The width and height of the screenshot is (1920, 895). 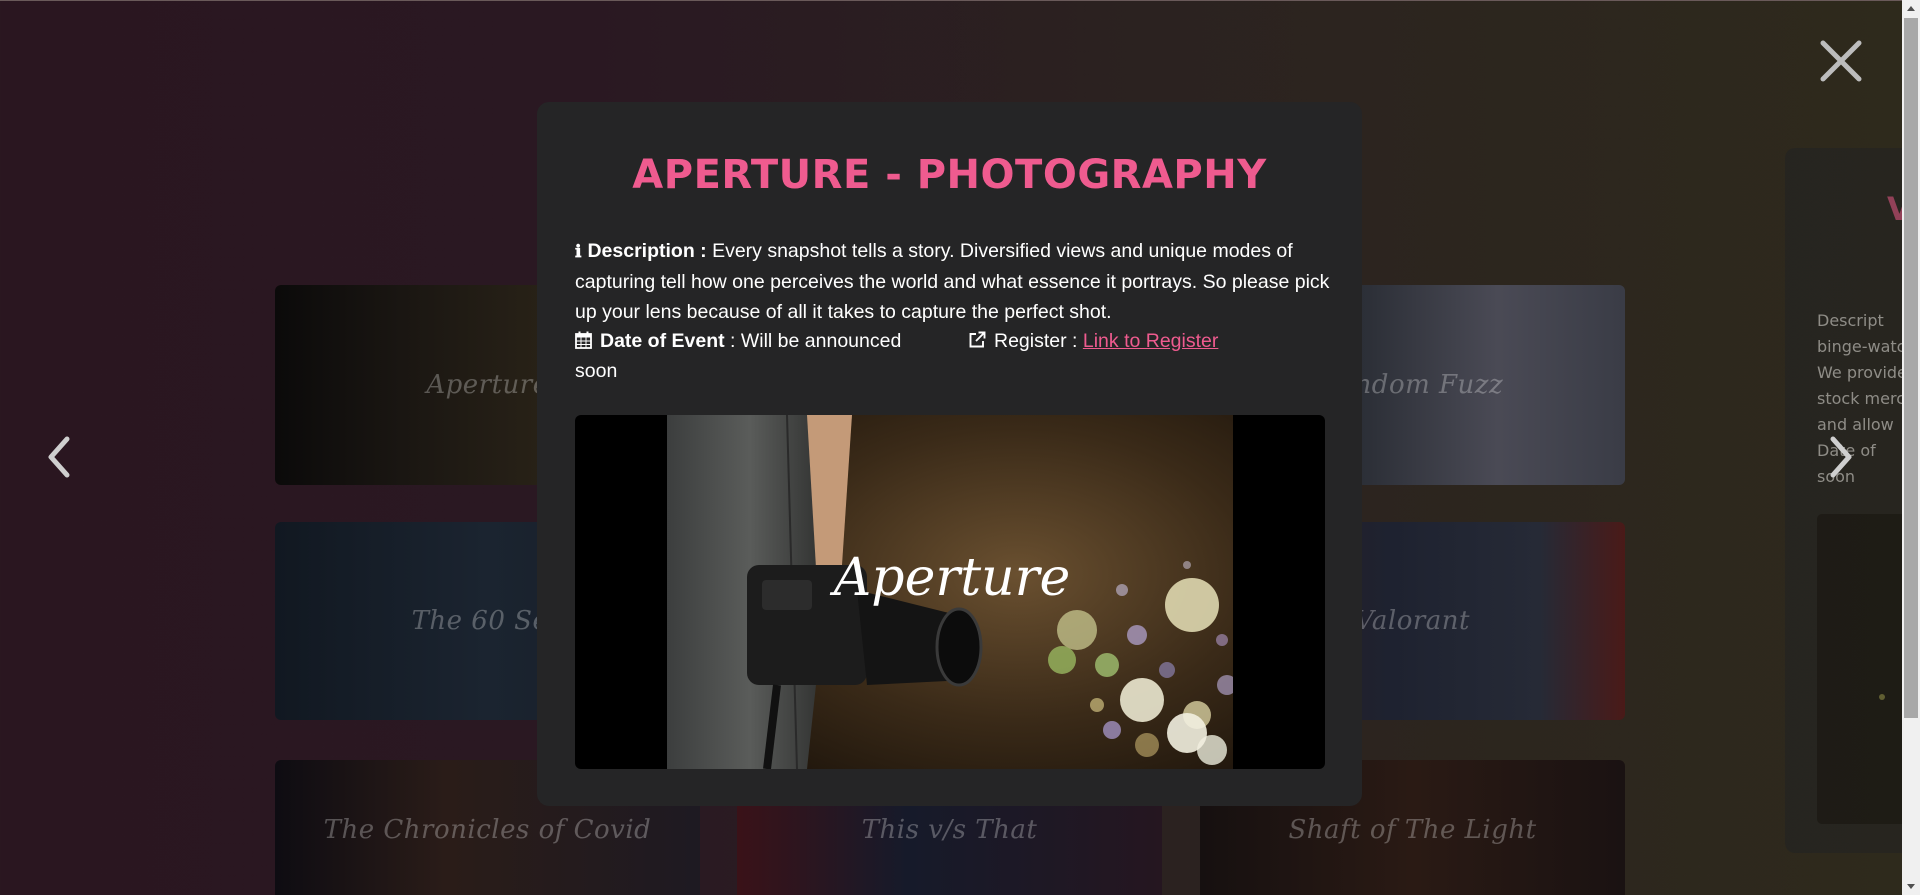 I want to click on card-label: The Chronicles of Covid, so click(x=487, y=830).